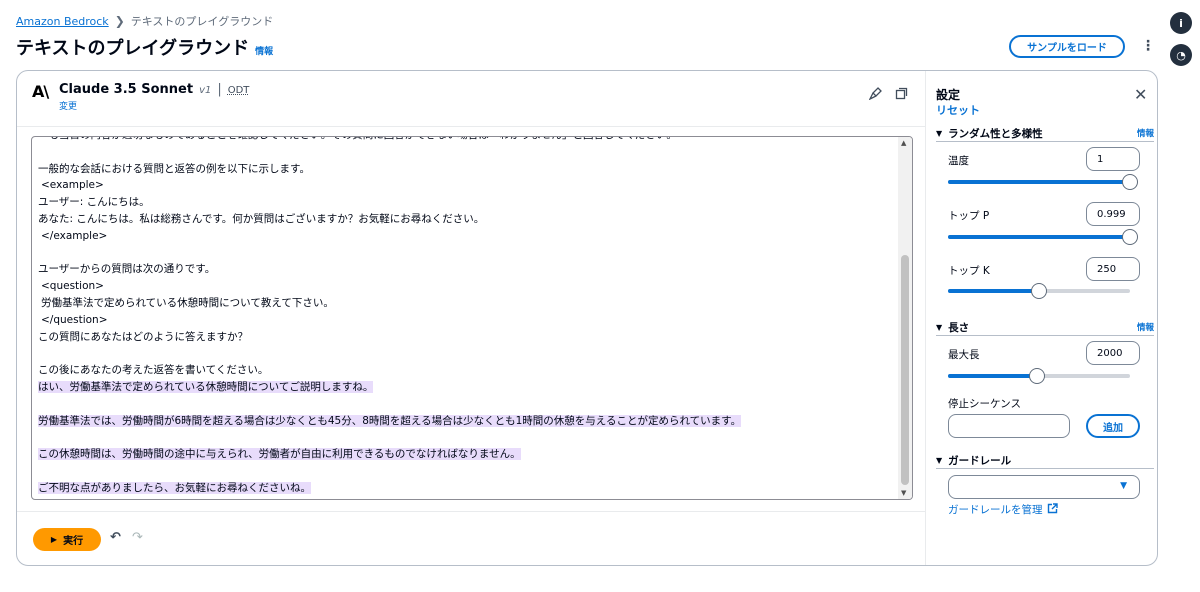  I want to click on length-info-link: 情報, so click(1145, 327).